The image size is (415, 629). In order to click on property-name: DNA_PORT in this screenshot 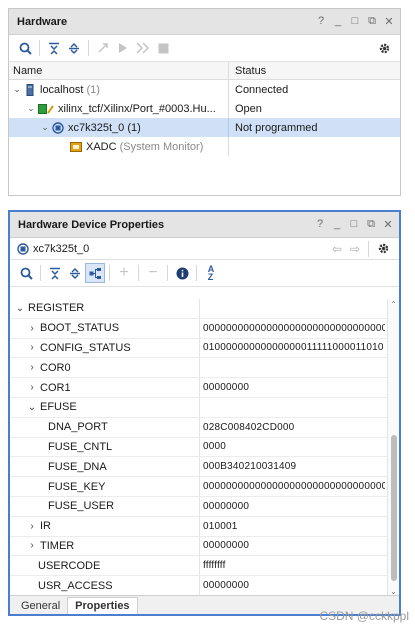, I will do `click(78, 427)`.